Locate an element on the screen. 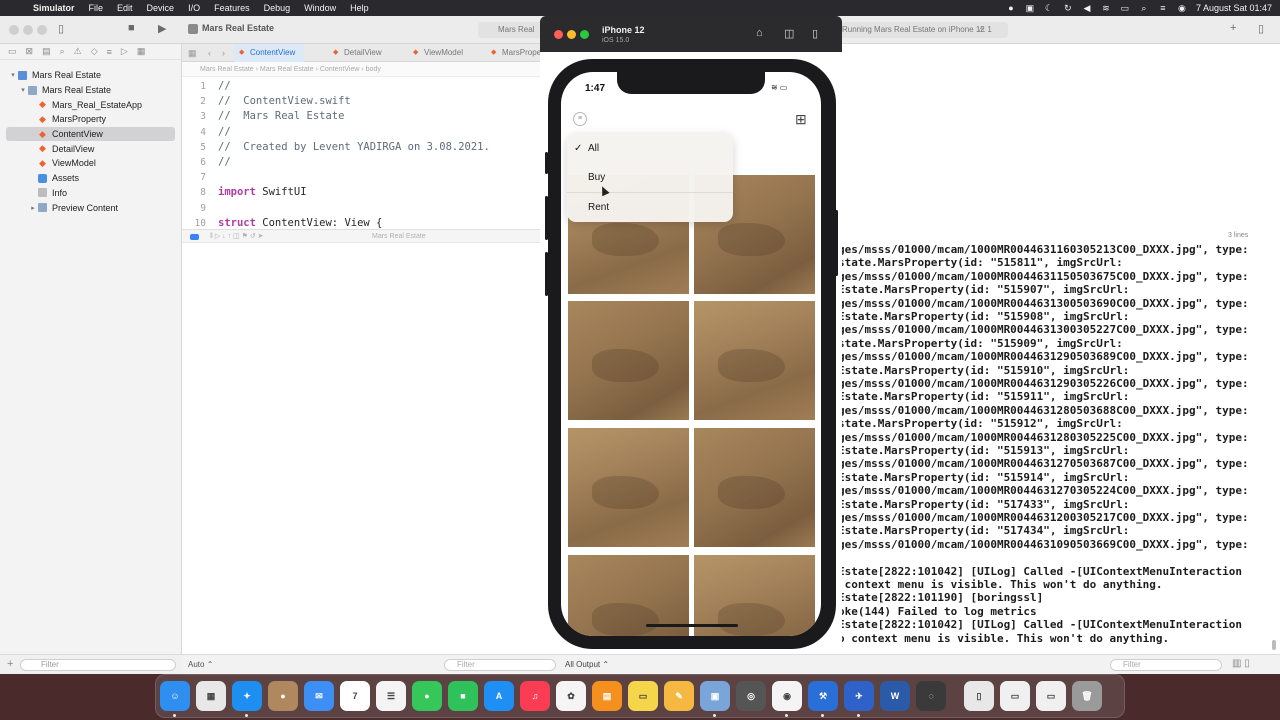 The height and width of the screenshot is (720, 1280). code-line: 4 // is located at coordinates (362, 132).